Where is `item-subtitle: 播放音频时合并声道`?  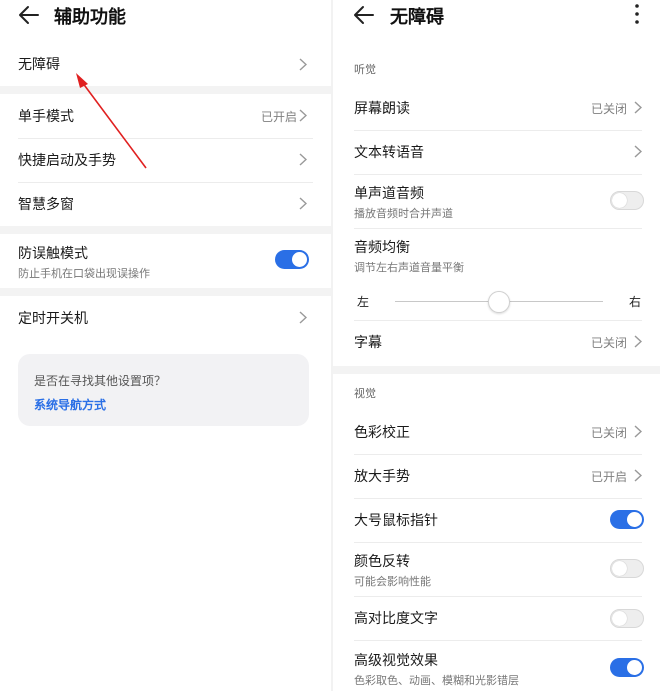
item-subtitle: 播放音频时合并声道 is located at coordinates (403, 213).